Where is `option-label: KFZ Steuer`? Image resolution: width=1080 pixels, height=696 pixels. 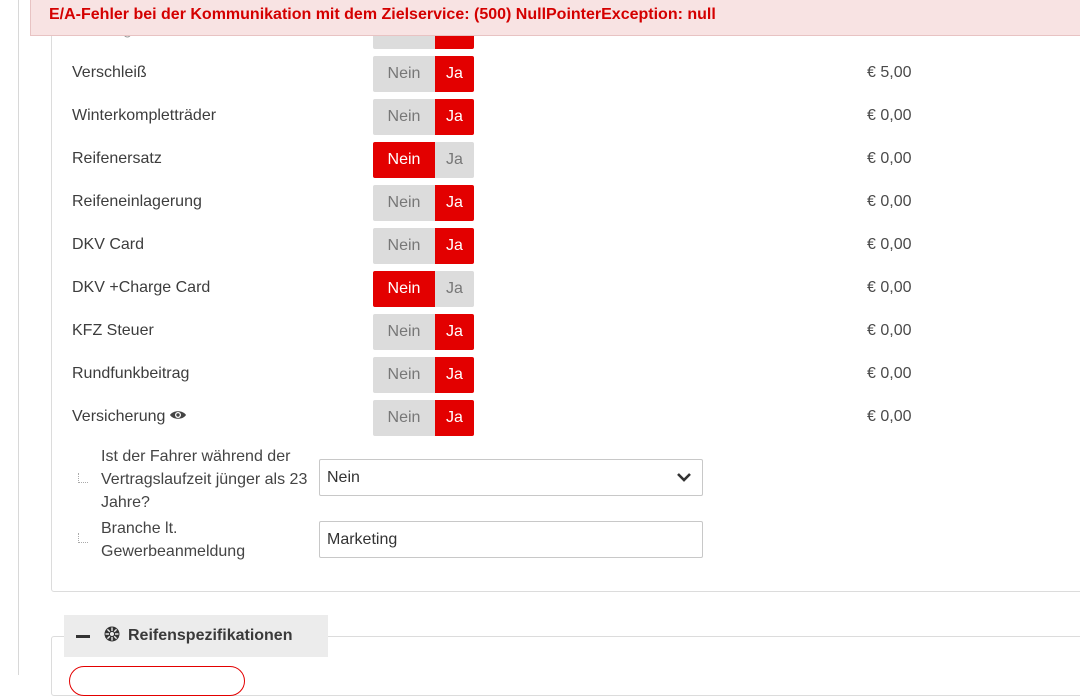 option-label: KFZ Steuer is located at coordinates (113, 331).